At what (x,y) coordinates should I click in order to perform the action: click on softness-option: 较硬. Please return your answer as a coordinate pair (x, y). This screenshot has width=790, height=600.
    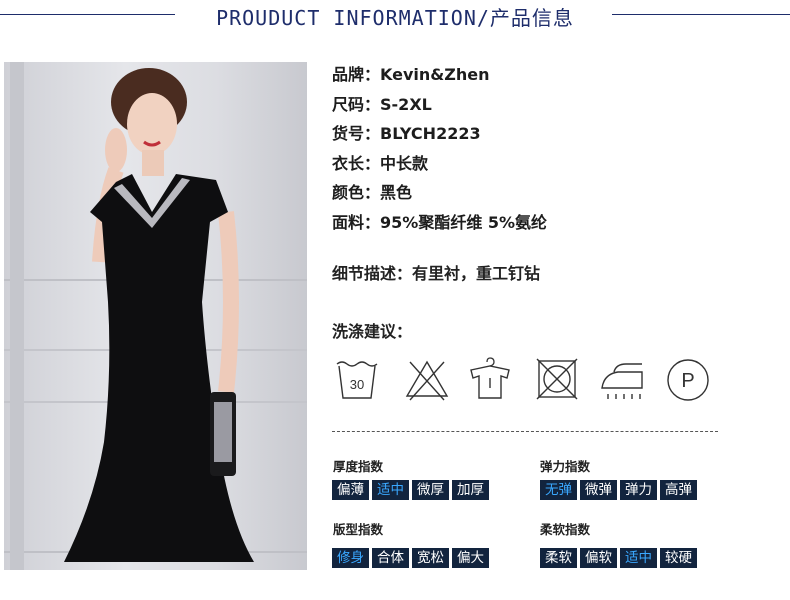
    Looking at the image, I should click on (678, 558).